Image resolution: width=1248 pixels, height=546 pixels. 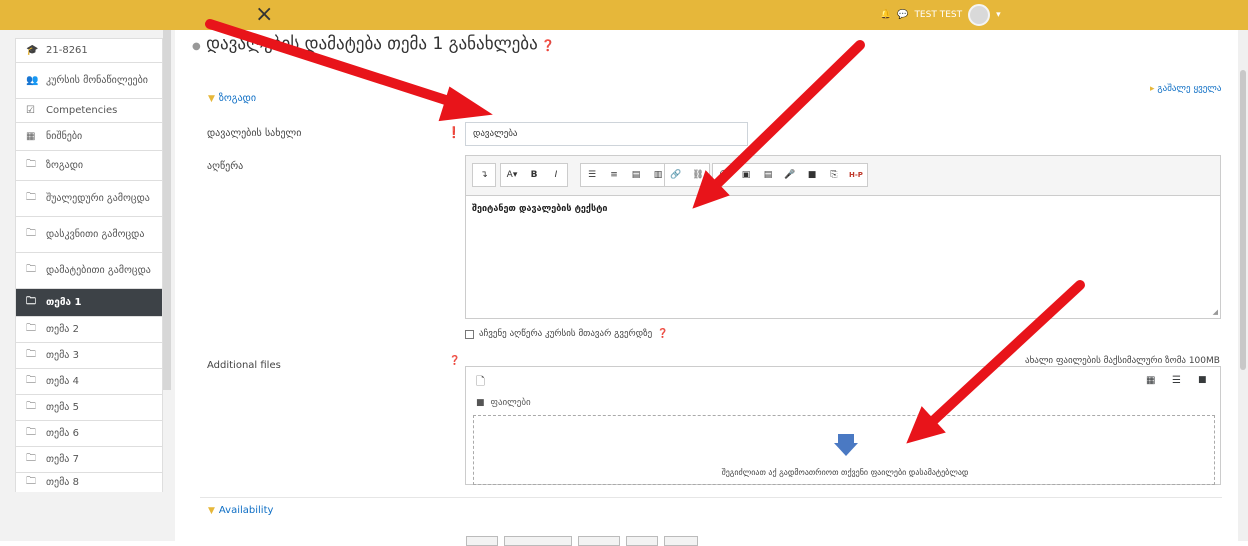 What do you see at coordinates (465, 104) in the screenshot?
I see `annotation-arrowhead` at bounding box center [465, 104].